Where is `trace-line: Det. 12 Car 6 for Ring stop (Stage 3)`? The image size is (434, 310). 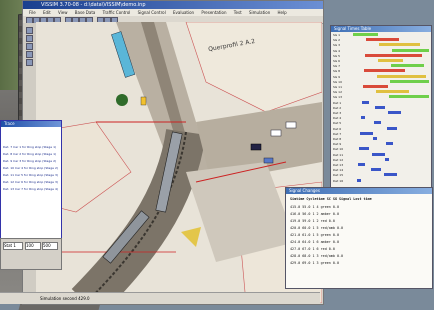
trace-line: Det. 12 Car 6 for Ring stop (Stage 3) is located at coordinates (31, 182).